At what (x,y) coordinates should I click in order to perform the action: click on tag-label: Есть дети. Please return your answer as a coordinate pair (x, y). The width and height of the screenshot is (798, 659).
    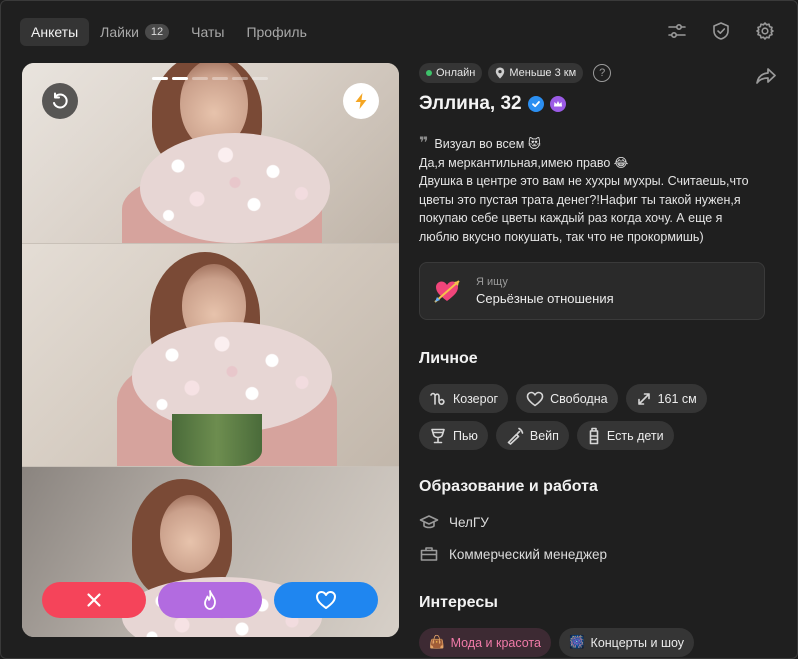
    Looking at the image, I should click on (635, 435).